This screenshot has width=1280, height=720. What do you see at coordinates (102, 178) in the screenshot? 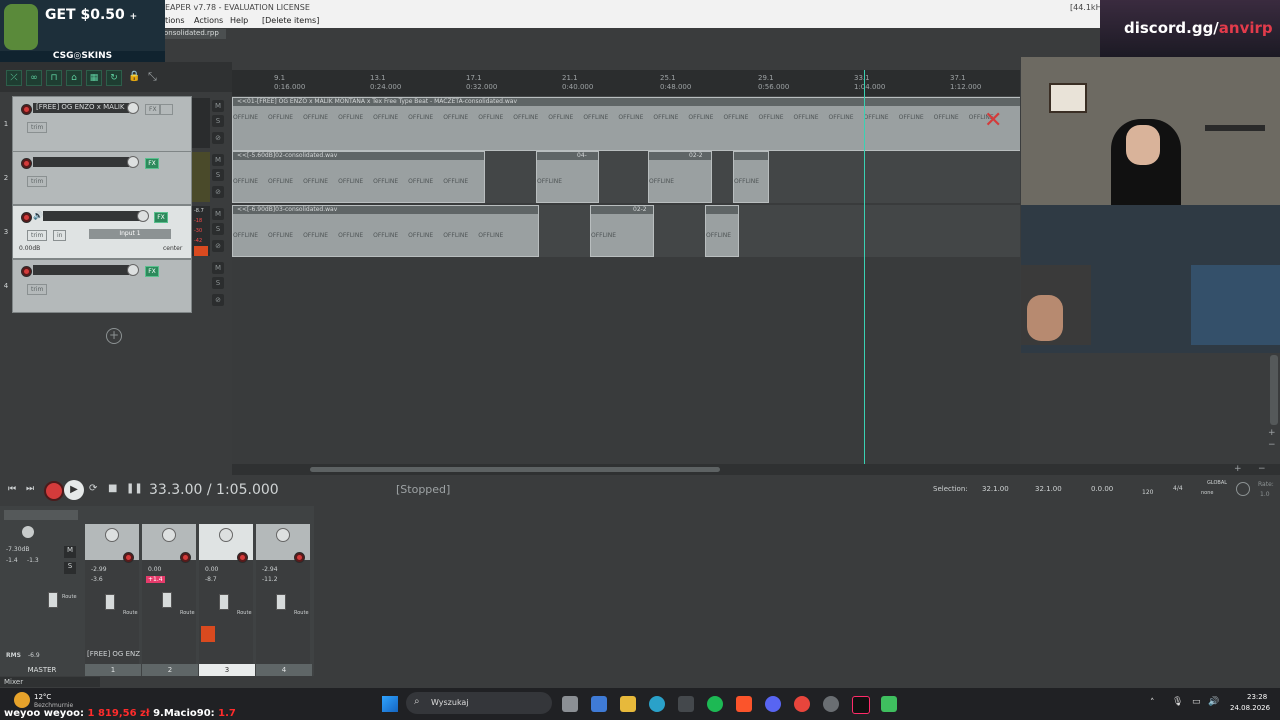
I see `track-2-header: FX trim` at bounding box center [102, 178].